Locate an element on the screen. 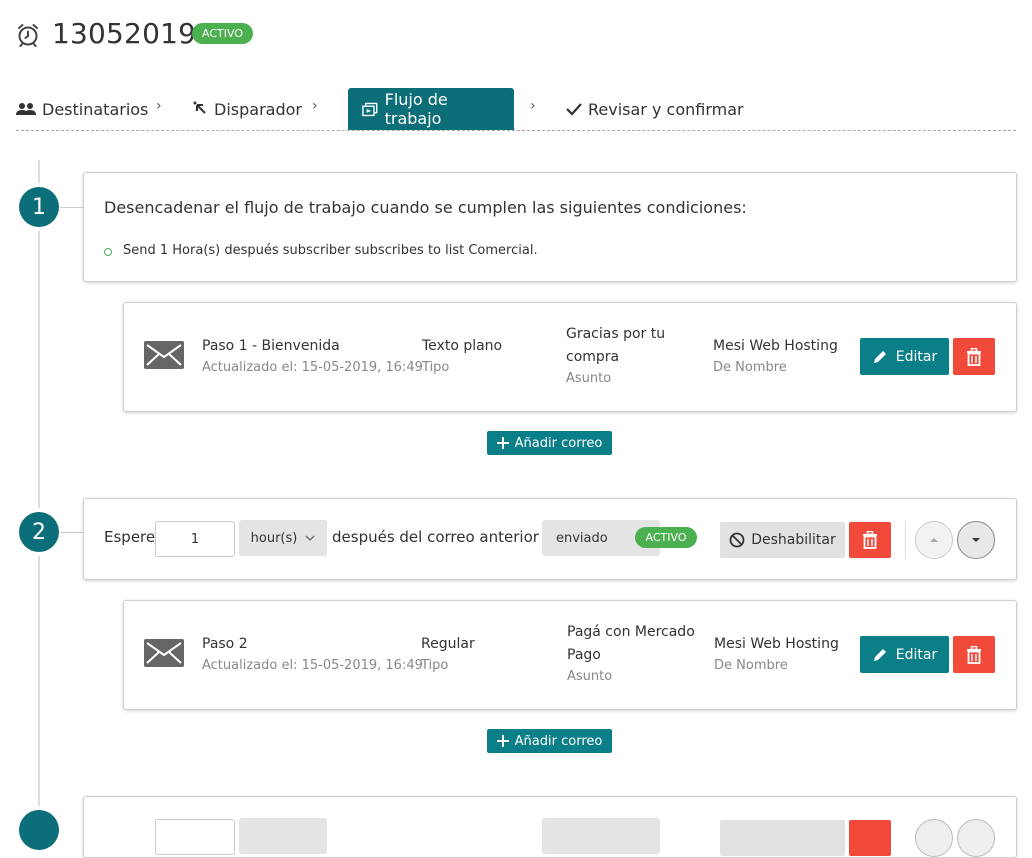 The image size is (1032, 858). cursor-icon is located at coordinates (199, 107).